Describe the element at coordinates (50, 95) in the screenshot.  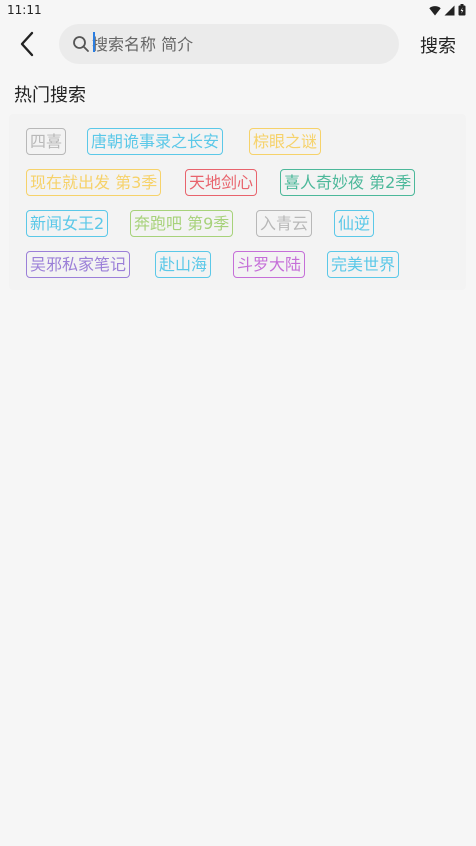
I see `hot-search-title: 热门搜索` at that location.